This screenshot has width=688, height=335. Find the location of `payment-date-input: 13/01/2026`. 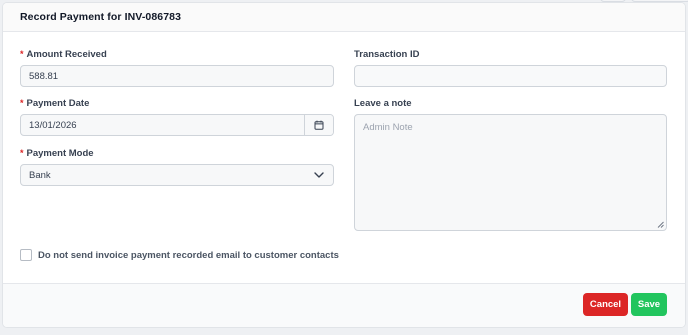

payment-date-input: 13/01/2026 is located at coordinates (162, 125).